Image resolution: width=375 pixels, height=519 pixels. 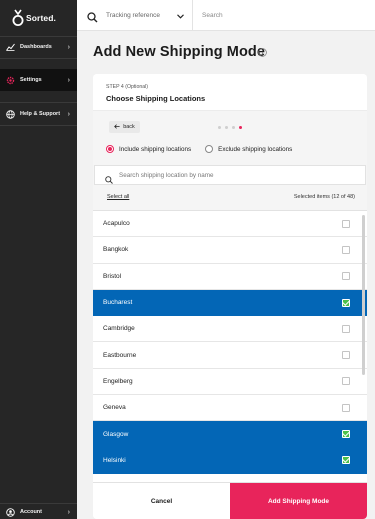 What do you see at coordinates (230, 329) in the screenshot?
I see `location-row: Cambridge` at bounding box center [230, 329].